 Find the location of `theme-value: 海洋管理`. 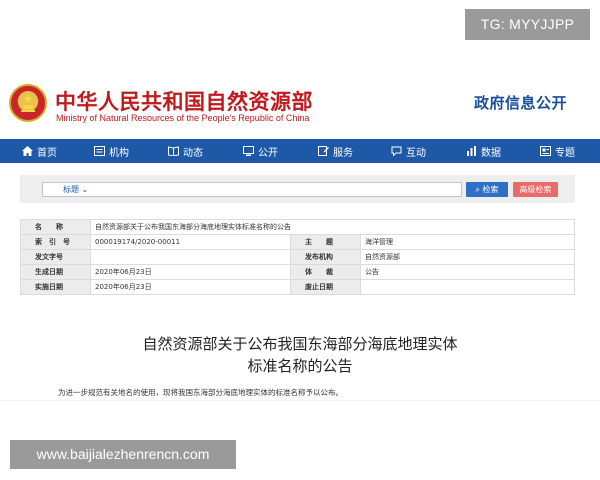

theme-value: 海洋管理 is located at coordinates (467, 242).